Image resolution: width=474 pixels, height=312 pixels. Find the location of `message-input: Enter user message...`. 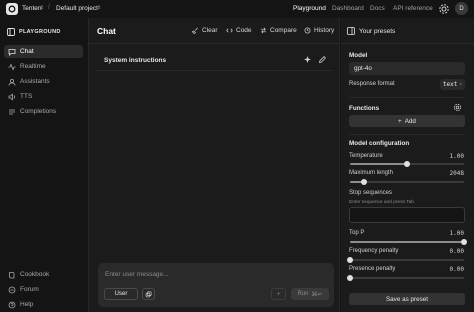

message-input: Enter user message... is located at coordinates (137, 274).